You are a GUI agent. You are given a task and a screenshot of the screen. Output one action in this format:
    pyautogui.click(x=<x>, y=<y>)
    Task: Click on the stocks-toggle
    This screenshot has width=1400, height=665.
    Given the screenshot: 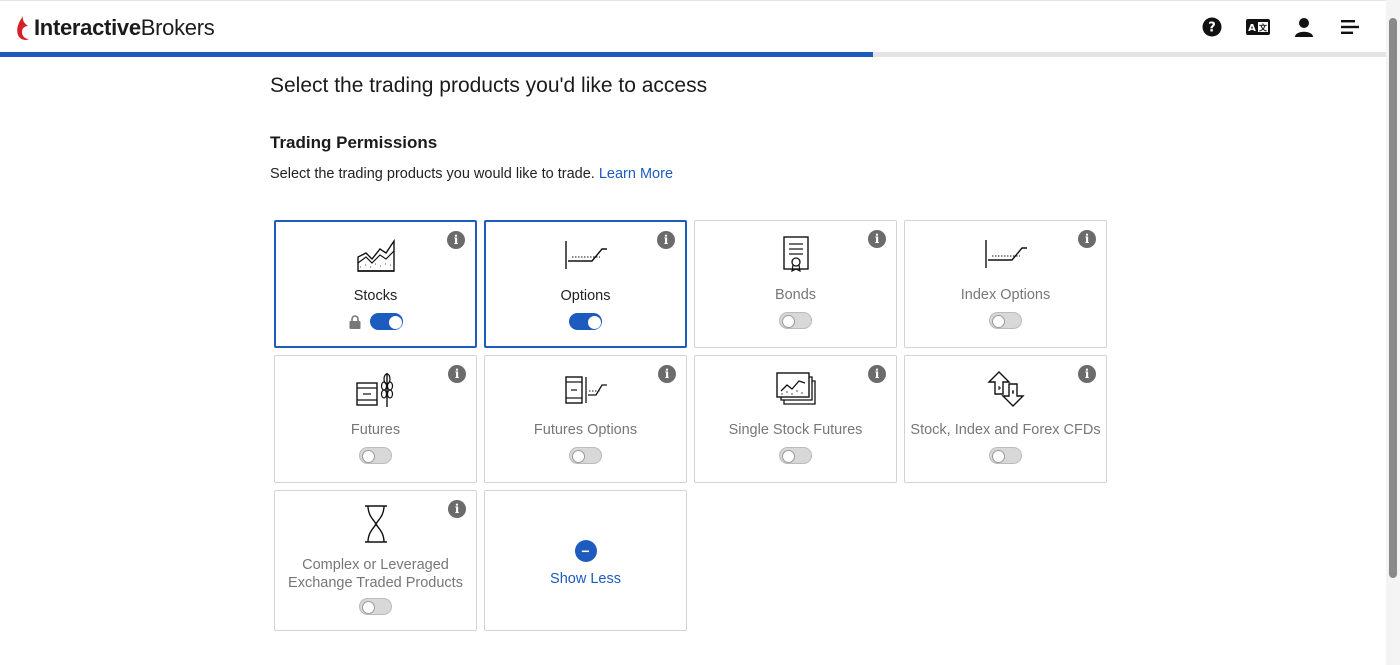 What is the action you would take?
    pyautogui.click(x=386, y=321)
    